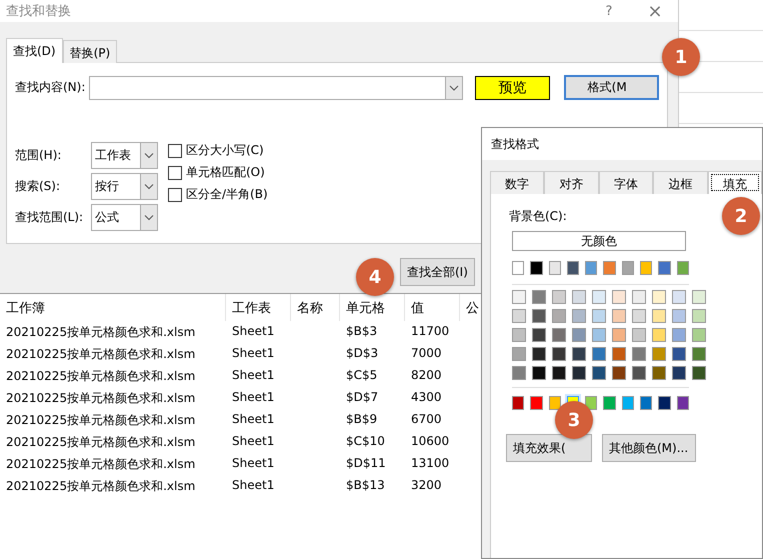 The image size is (763, 559). Describe the element at coordinates (571, 182) in the screenshot. I see `tab: 对齐` at that location.